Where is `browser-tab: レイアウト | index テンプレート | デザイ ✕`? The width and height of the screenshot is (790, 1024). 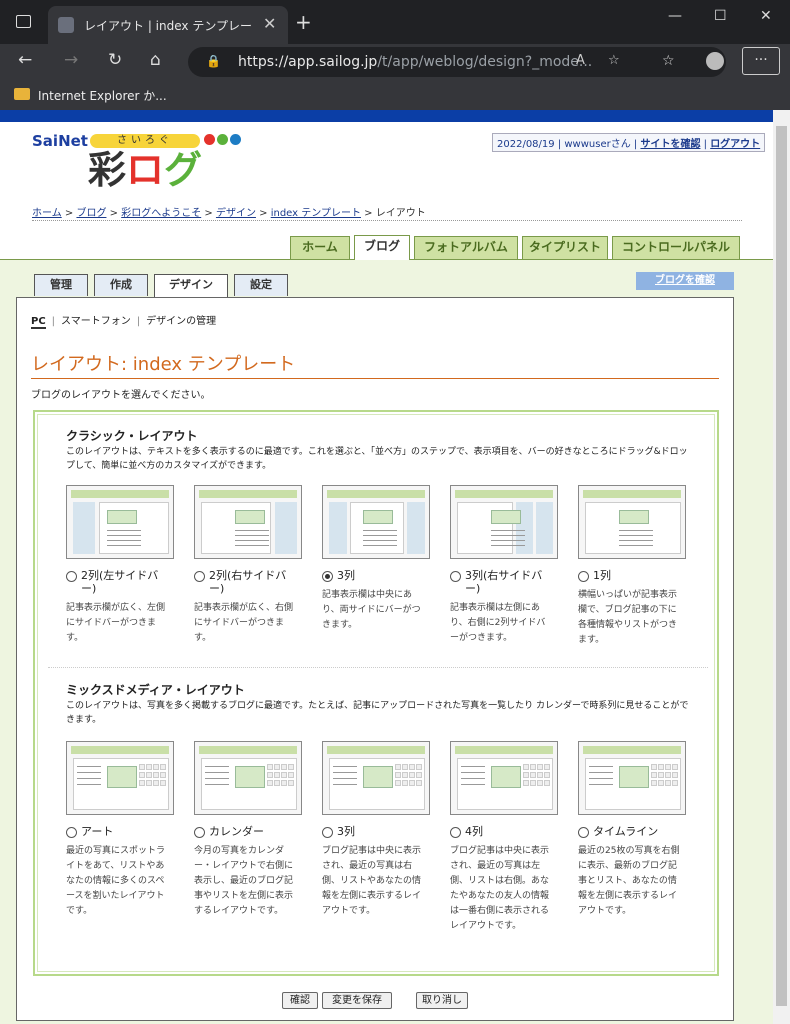 browser-tab: レイアウト | index テンプレート | デザイ ✕ is located at coordinates (168, 25).